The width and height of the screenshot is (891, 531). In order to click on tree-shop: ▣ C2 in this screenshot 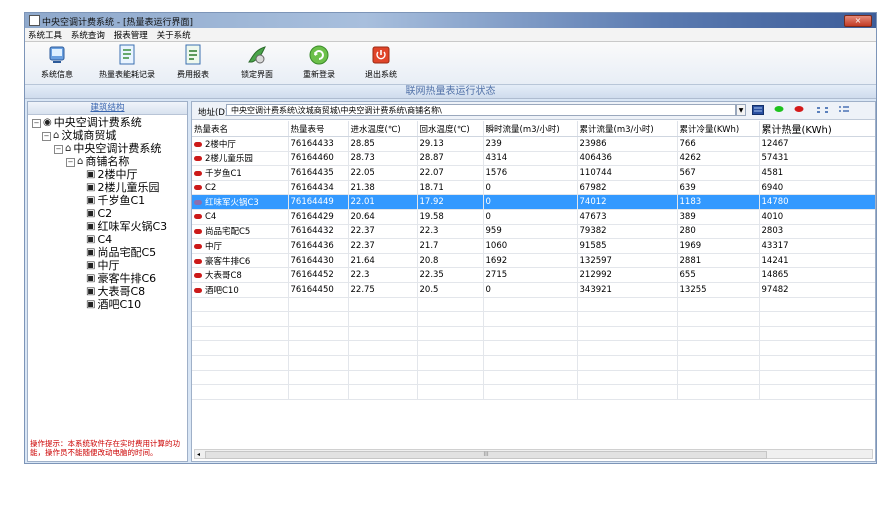, I will do `click(99, 214)`.